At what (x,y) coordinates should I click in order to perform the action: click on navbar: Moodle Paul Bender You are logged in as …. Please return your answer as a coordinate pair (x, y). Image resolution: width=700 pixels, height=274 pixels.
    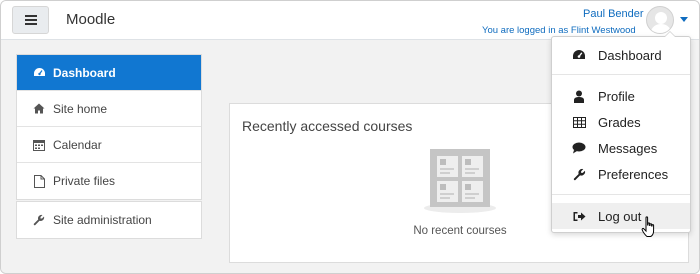
    Looking at the image, I should click on (350, 20).